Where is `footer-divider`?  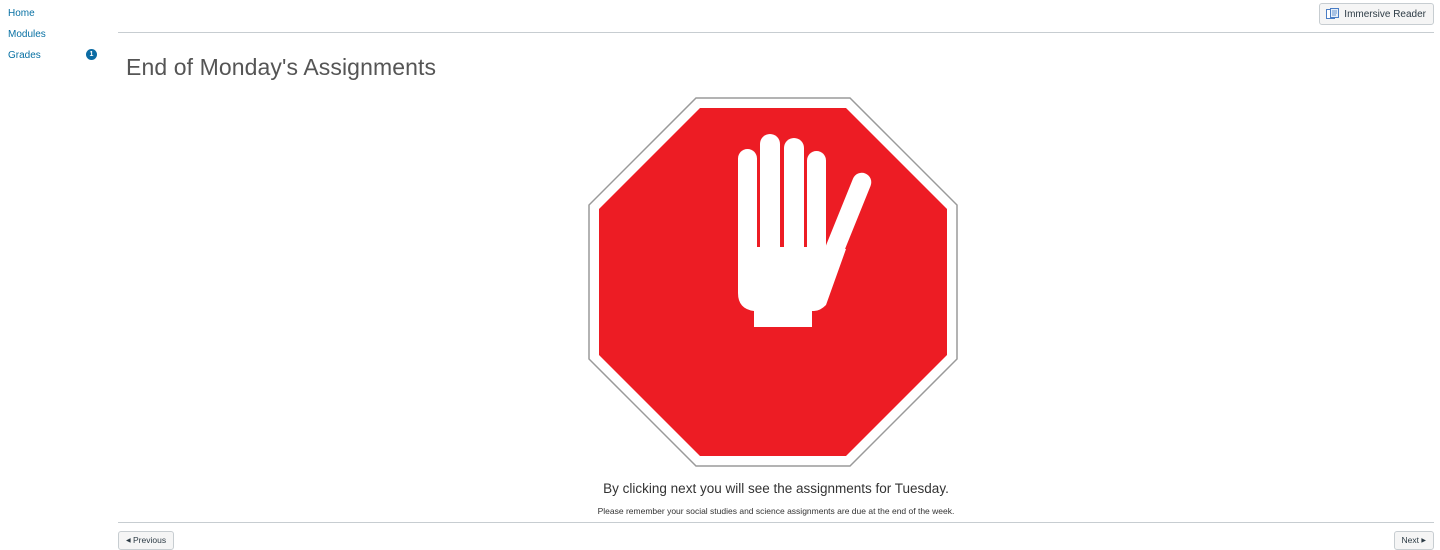
footer-divider is located at coordinates (776, 522).